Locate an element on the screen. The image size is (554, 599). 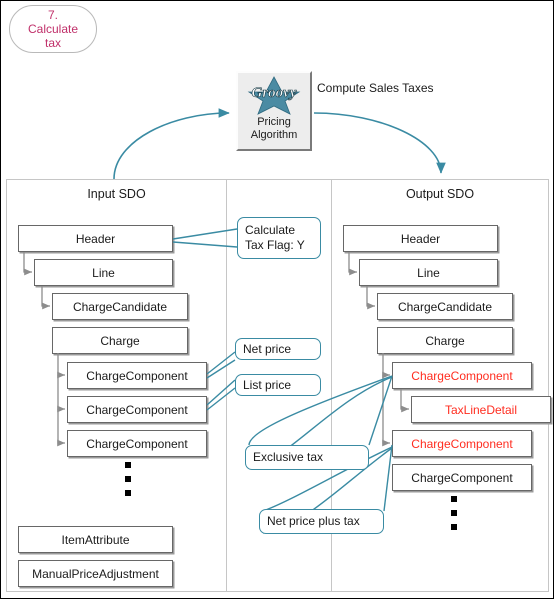
groovy-logo-icon: Groovy is located at coordinates (274, 95).